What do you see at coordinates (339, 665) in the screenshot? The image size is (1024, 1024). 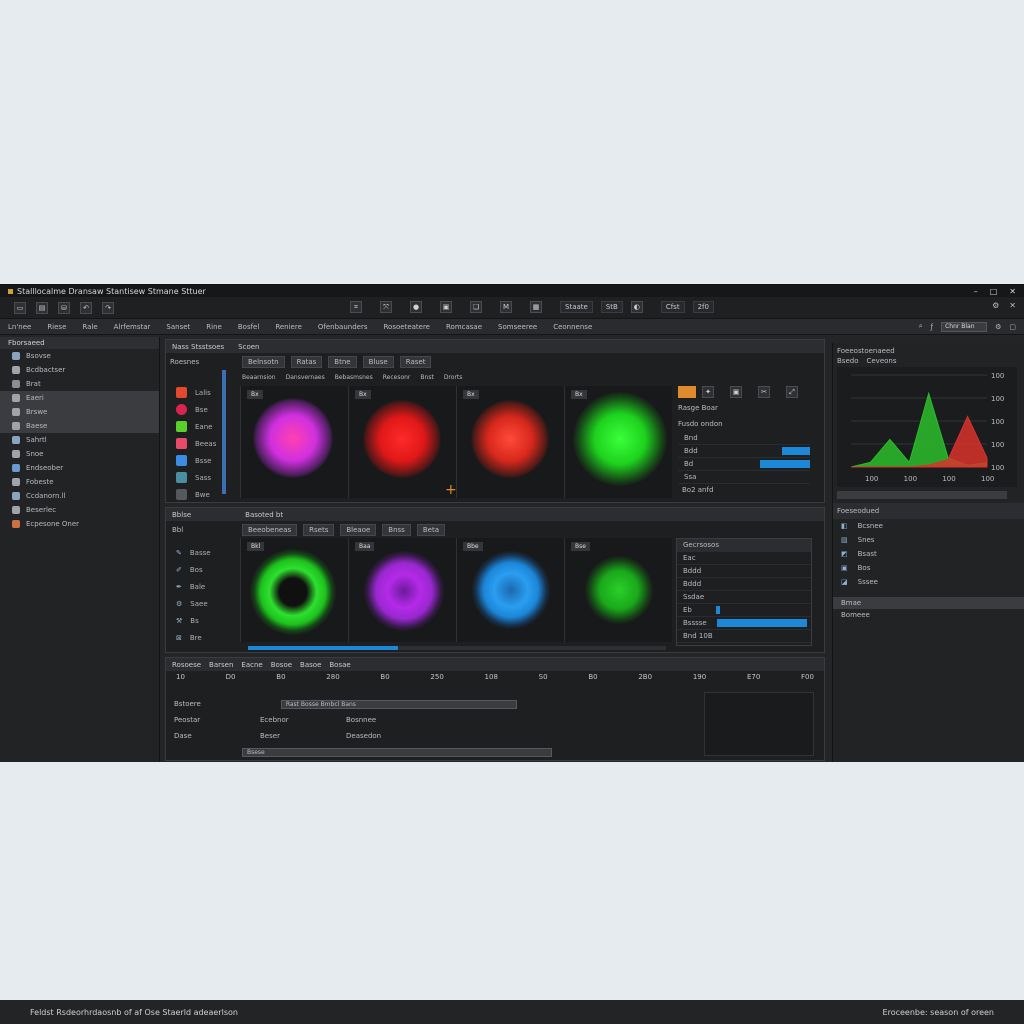 I see `timeline-tab: Bosae` at bounding box center [339, 665].